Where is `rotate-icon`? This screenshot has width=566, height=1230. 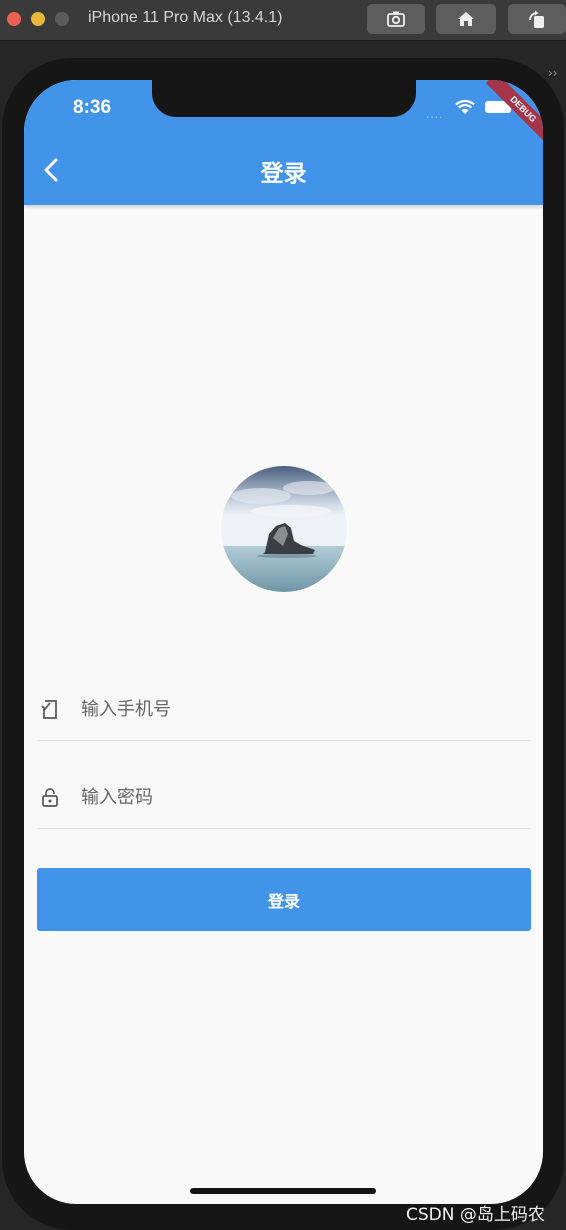 rotate-icon is located at coordinates (536, 19).